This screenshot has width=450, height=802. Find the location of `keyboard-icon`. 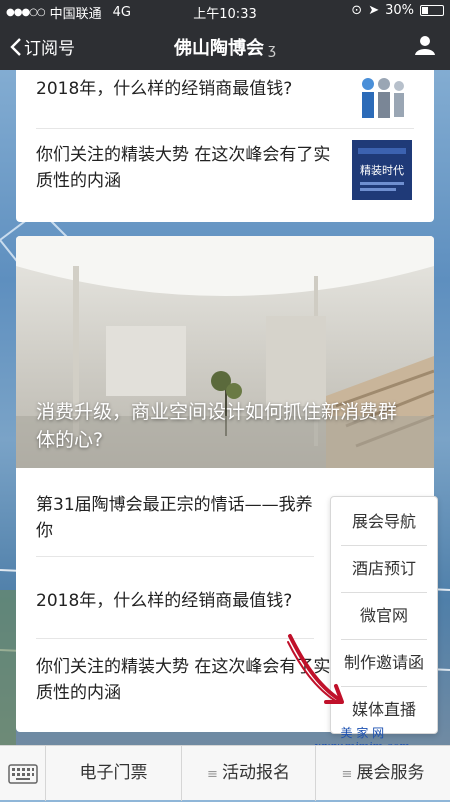

keyboard-icon is located at coordinates (23, 774).